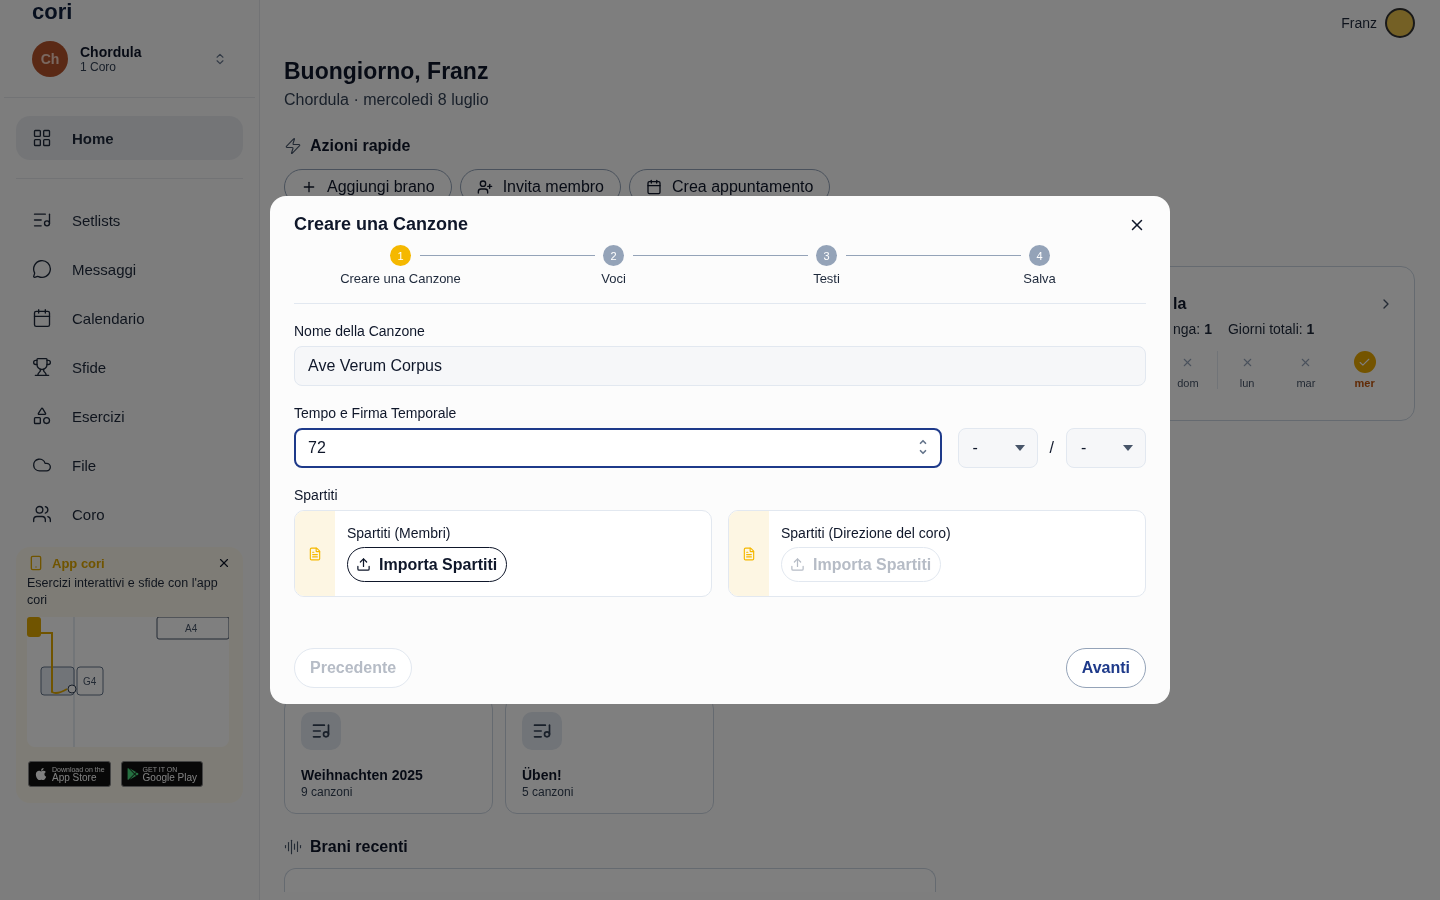 The height and width of the screenshot is (900, 1440). Describe the element at coordinates (484, 187) in the screenshot. I see `user-plus-icon` at that location.